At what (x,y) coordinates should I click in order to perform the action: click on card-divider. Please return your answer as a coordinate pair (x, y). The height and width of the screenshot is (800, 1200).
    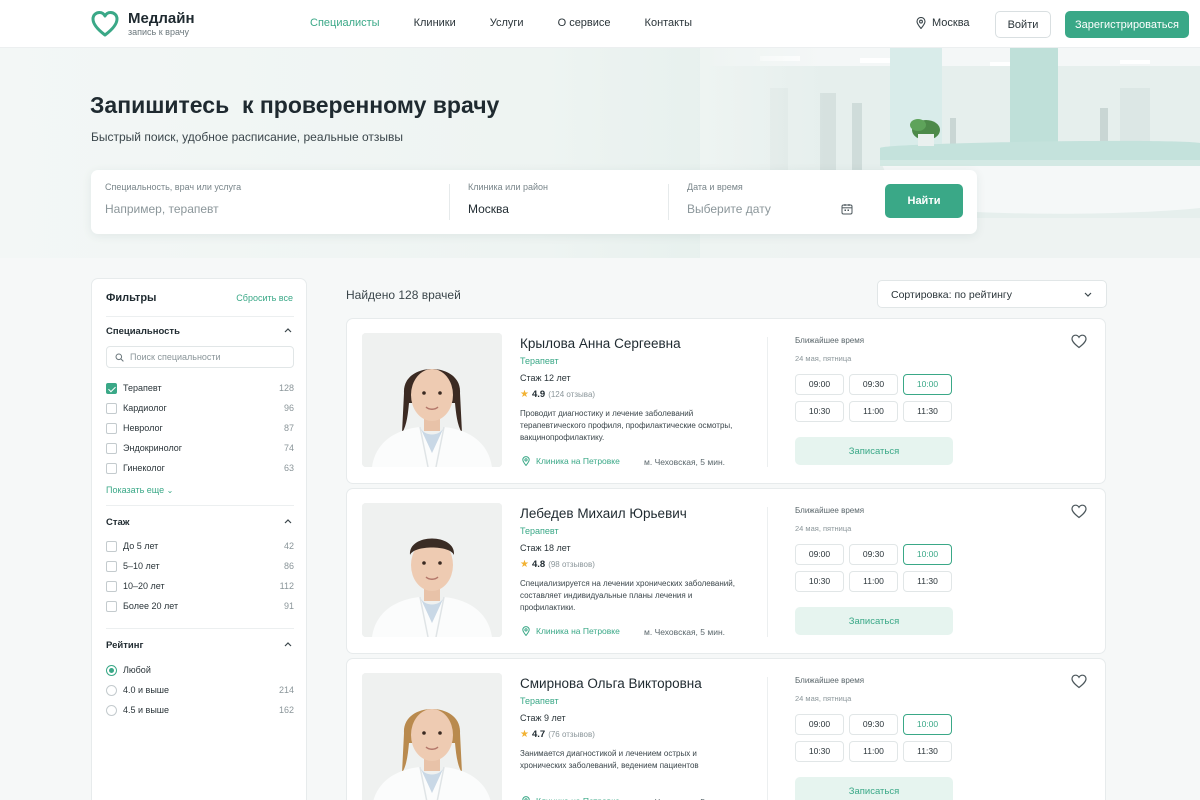
    Looking at the image, I should click on (767, 738).